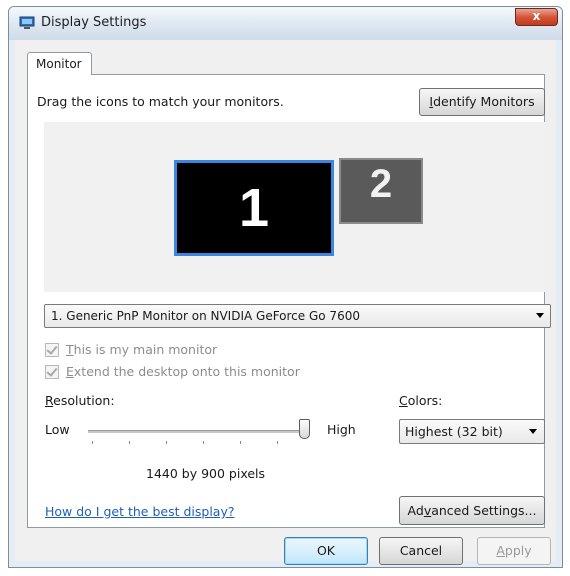  Describe the element at coordinates (80, 400) in the screenshot. I see `resolution-label: Resolution:` at that location.